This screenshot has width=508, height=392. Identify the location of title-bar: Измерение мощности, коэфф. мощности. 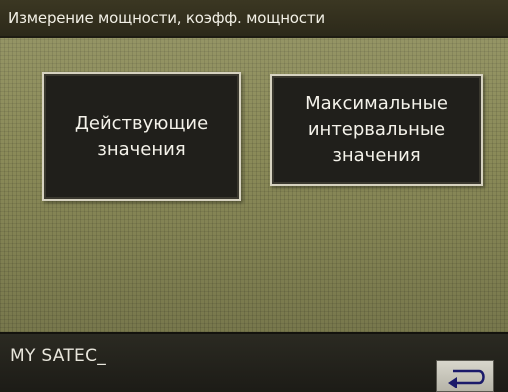
(254, 19).